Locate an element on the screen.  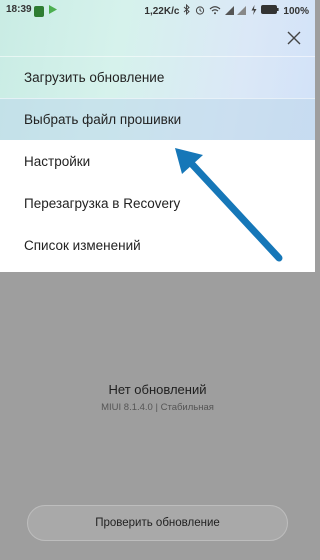
check-update-button: Проверить обновление is located at coordinates (157, 523).